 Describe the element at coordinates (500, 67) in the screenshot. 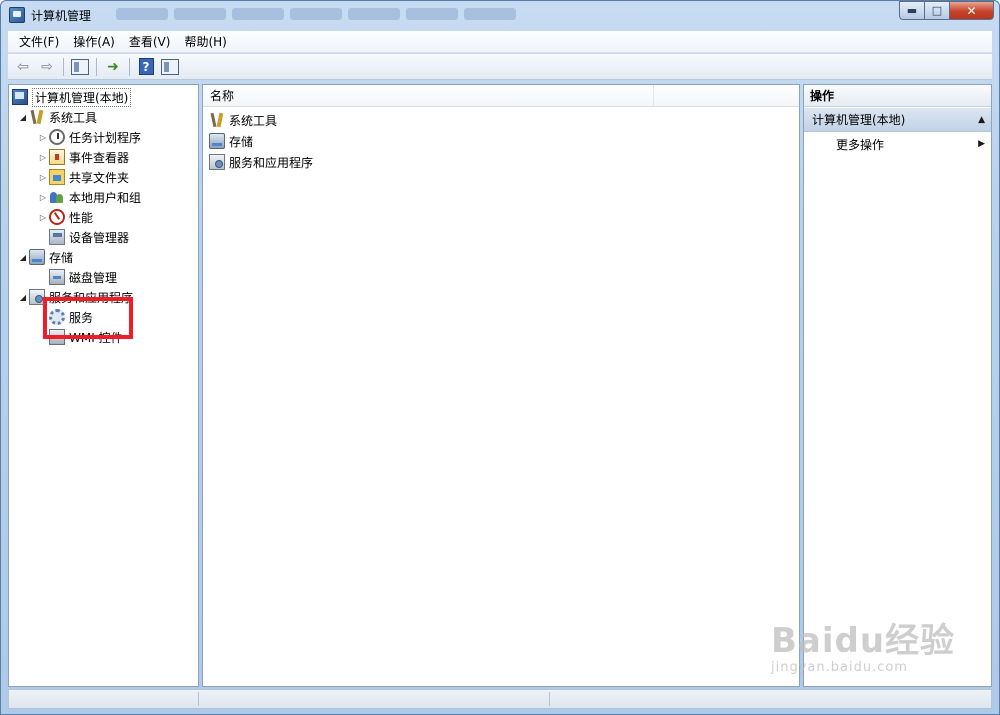

I see `toolbar: ⇦ ⇨ ➜ ?` at that location.